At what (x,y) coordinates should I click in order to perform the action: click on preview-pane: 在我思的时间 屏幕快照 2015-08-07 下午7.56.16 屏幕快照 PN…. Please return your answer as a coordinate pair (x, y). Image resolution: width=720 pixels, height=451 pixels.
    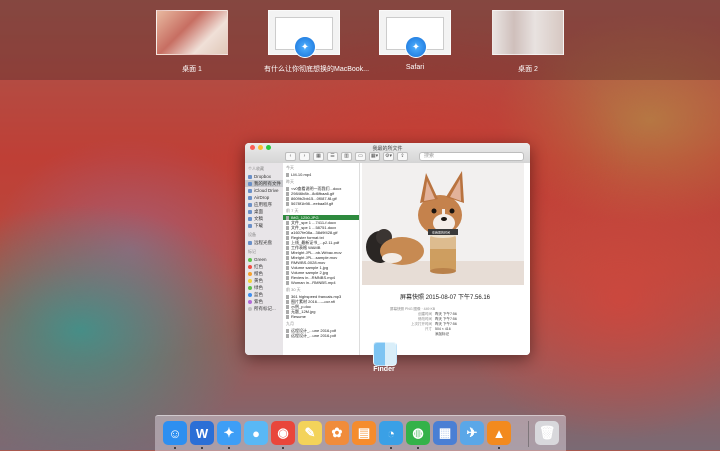
    Looking at the image, I should click on (445, 259).